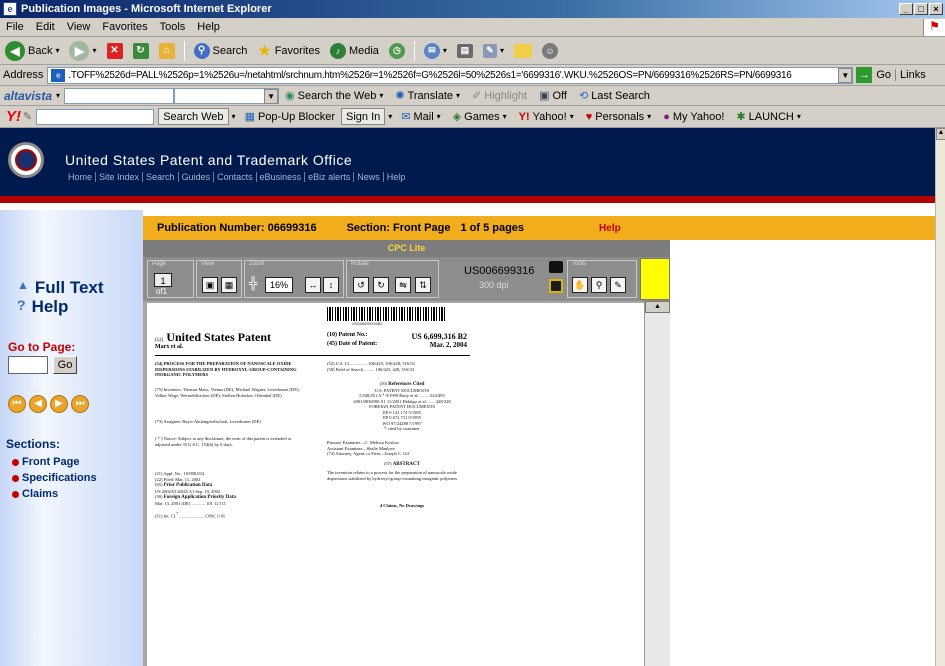  I want to click on document-scrollbar: ▲, so click(657, 483).